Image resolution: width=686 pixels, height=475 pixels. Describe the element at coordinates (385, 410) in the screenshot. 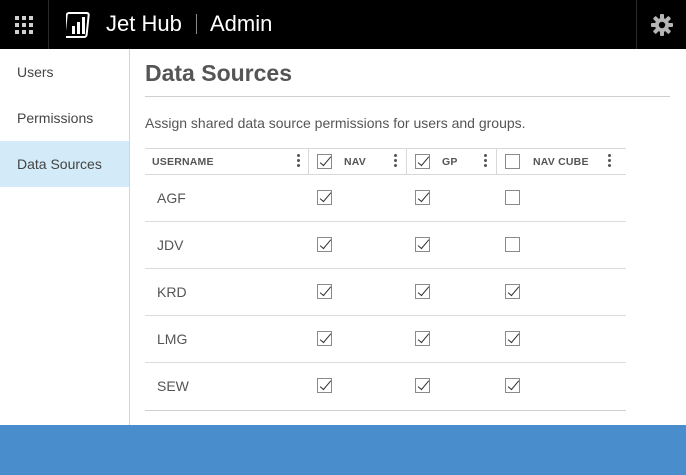

I see `table-bottom-border` at that location.